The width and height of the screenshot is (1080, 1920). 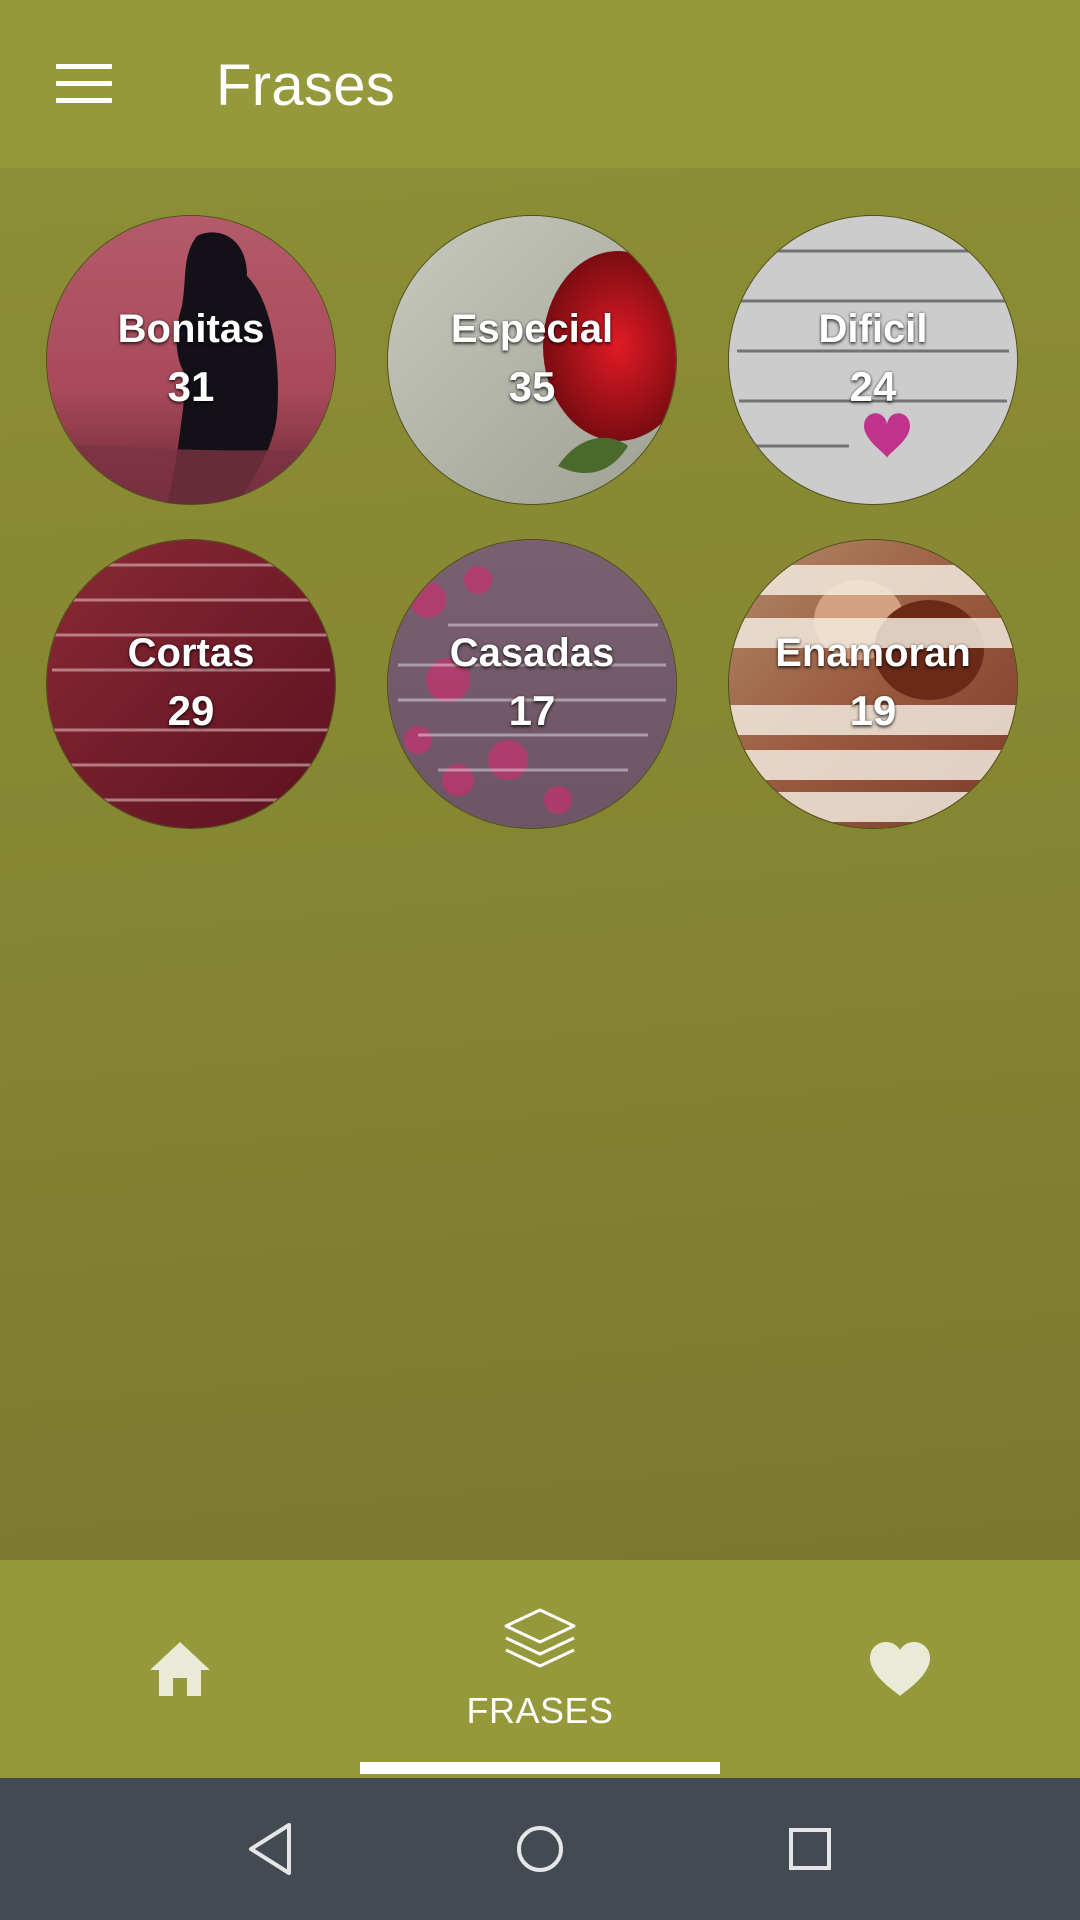 What do you see at coordinates (191, 386) in the screenshot?
I see `category-count: 31` at bounding box center [191, 386].